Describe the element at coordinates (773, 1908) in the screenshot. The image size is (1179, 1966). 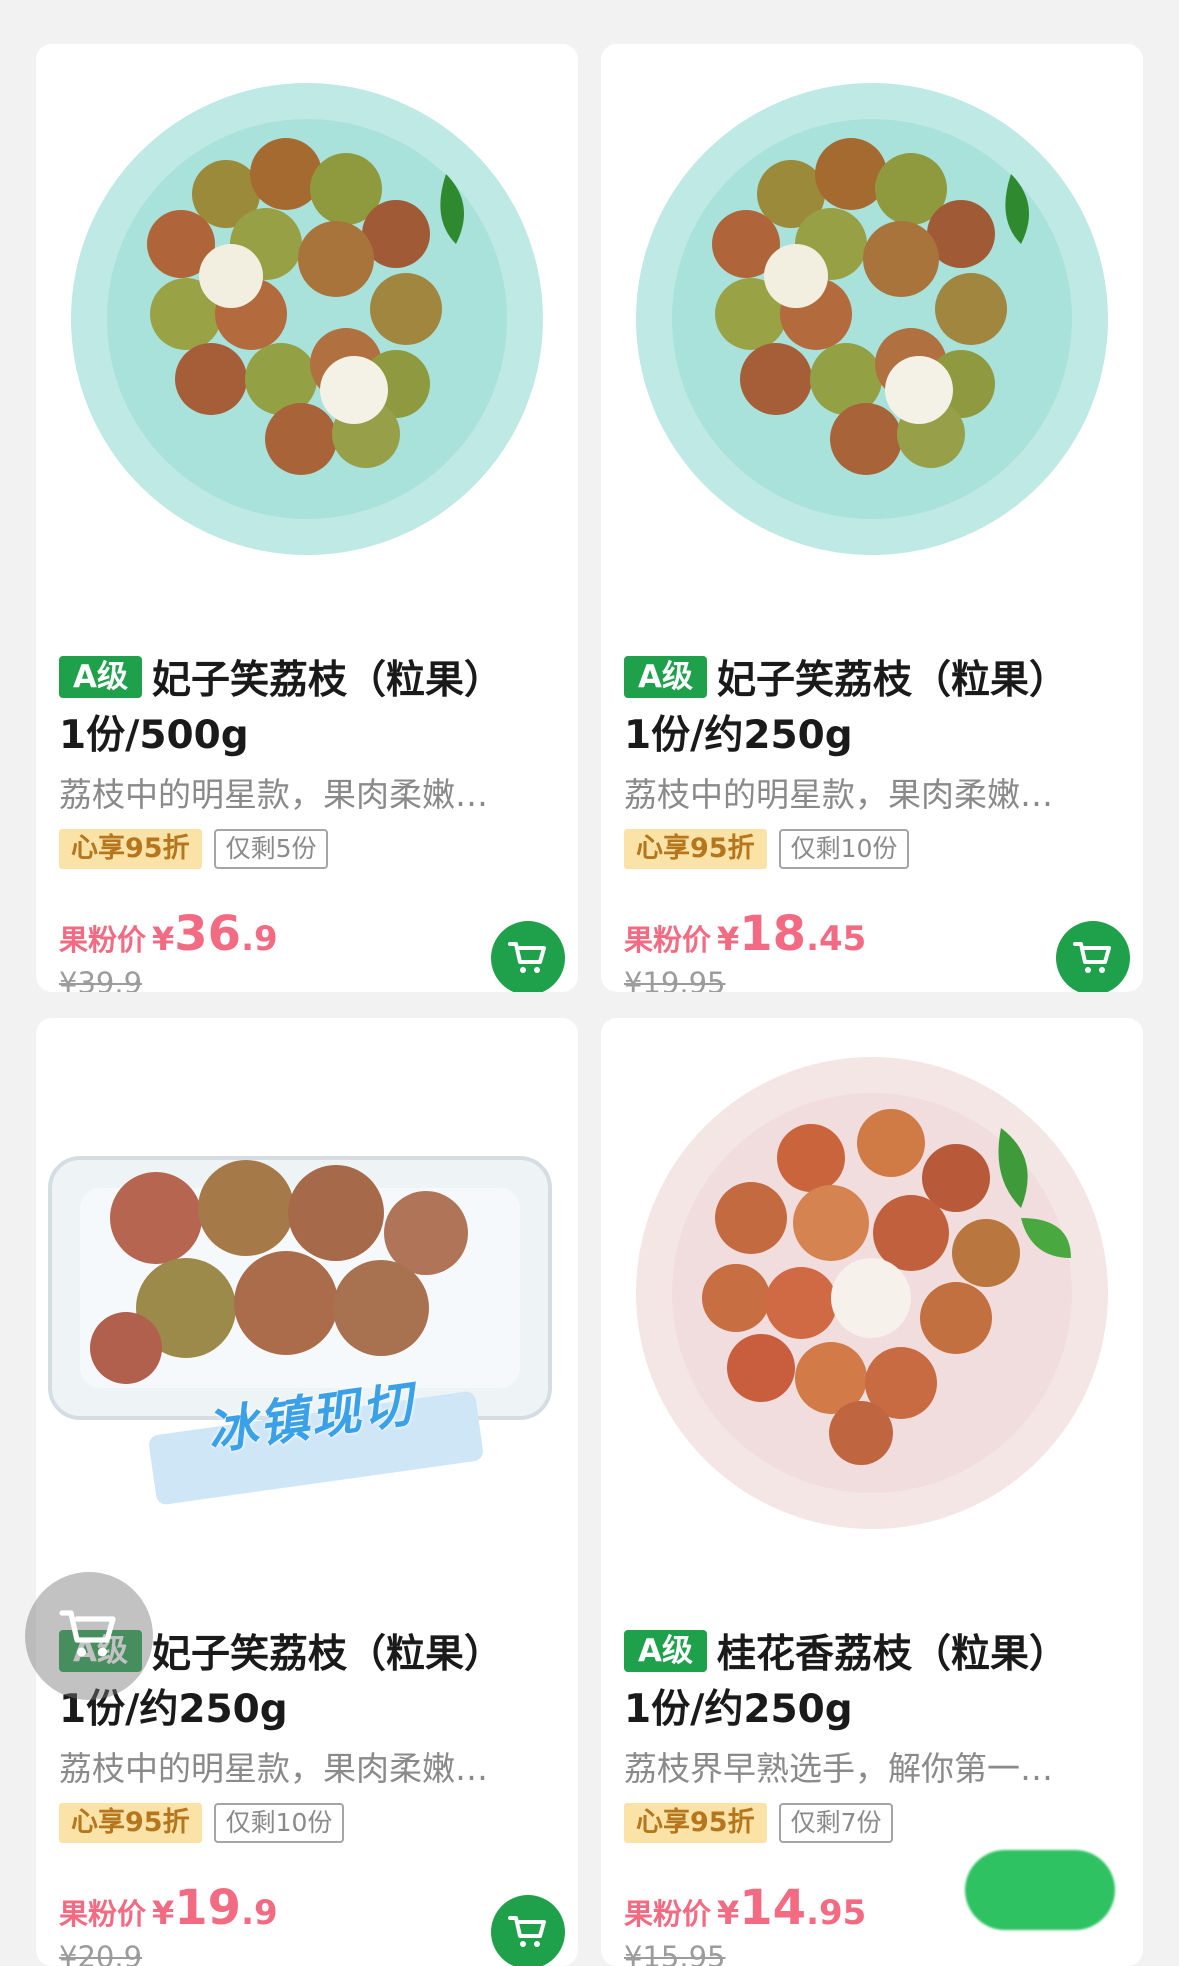
I see `price-integer: 14` at that location.